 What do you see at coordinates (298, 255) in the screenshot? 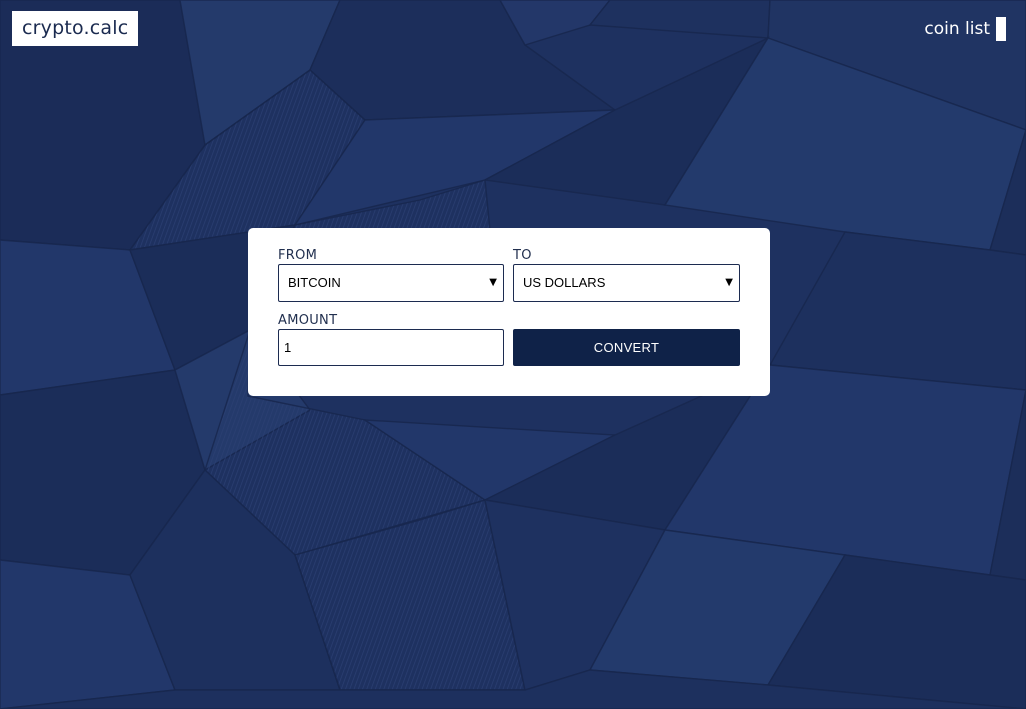
I see `from-label: FROM` at bounding box center [298, 255].